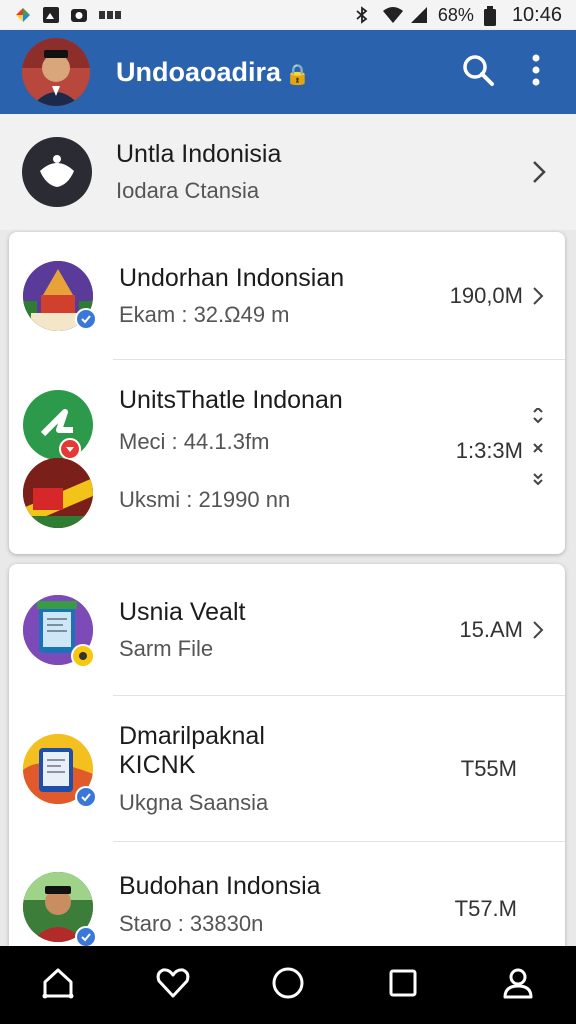 This screenshot has height=1024, width=576. I want to click on item-subtitle: Meci : 44.1.3fm, so click(194, 441).